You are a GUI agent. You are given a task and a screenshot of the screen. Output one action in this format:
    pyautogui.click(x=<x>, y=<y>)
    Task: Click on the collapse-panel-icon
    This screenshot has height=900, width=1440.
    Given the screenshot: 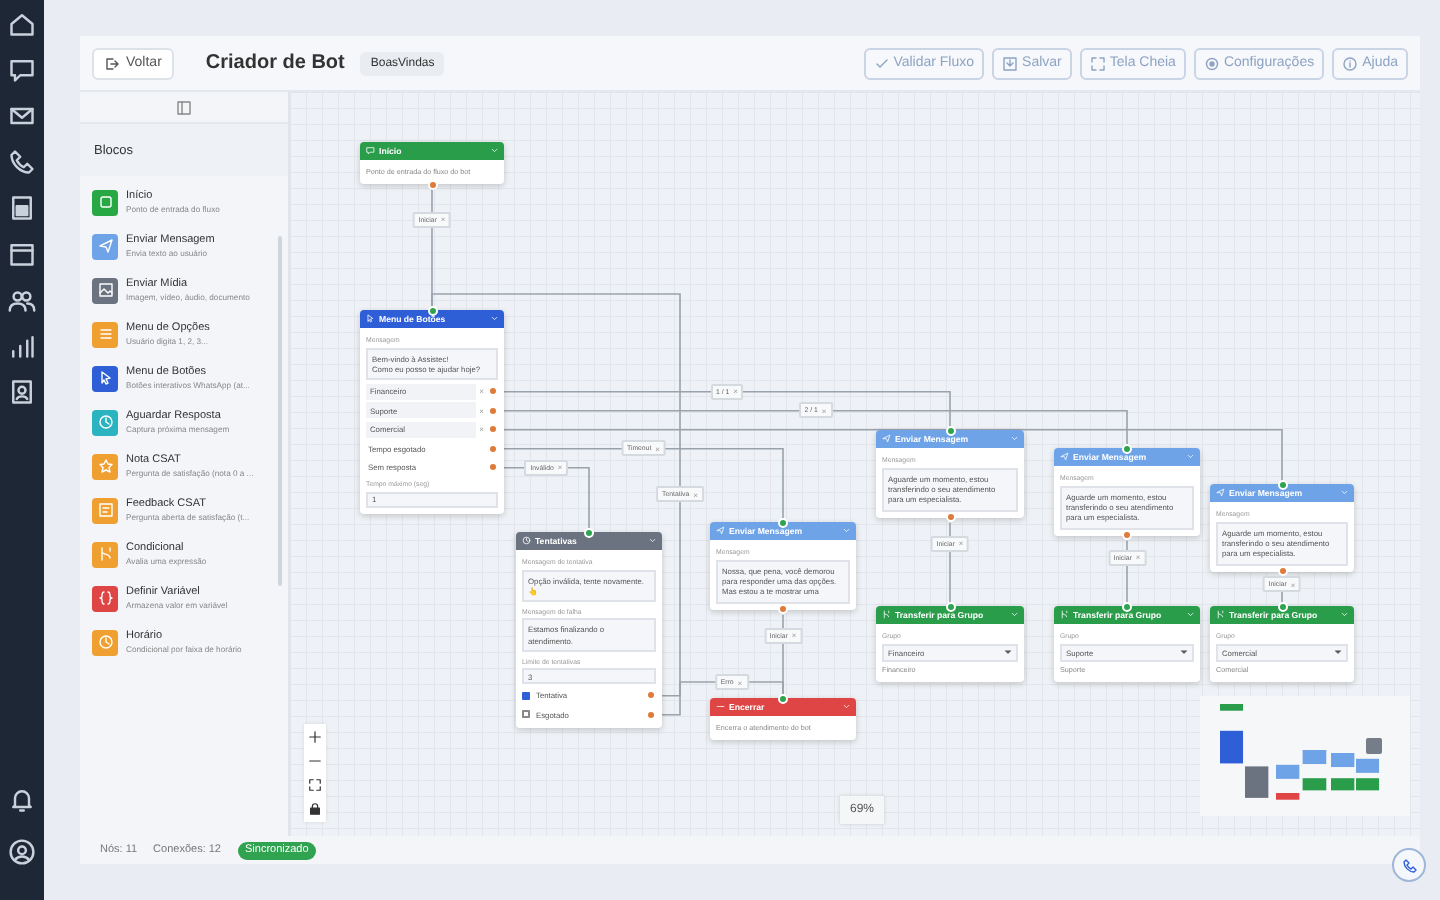 What is the action you would take?
    pyautogui.click(x=184, y=107)
    